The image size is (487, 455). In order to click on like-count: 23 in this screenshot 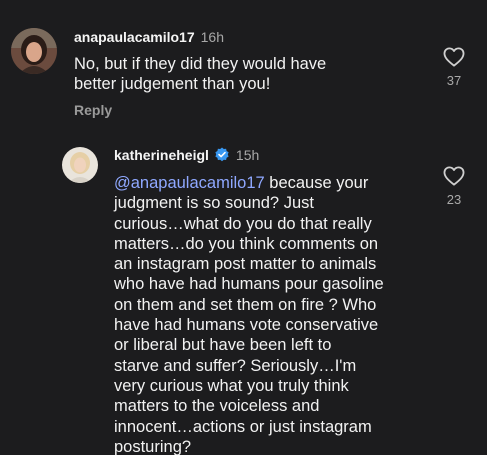, I will do `click(454, 199)`.